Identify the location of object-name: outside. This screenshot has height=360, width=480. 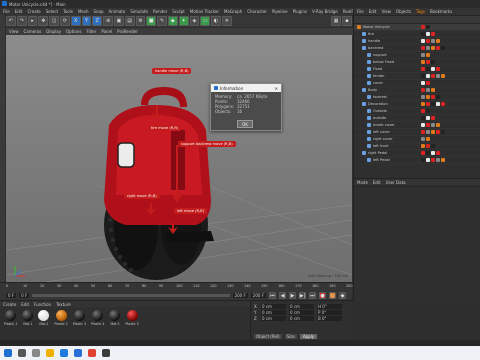
(395, 118).